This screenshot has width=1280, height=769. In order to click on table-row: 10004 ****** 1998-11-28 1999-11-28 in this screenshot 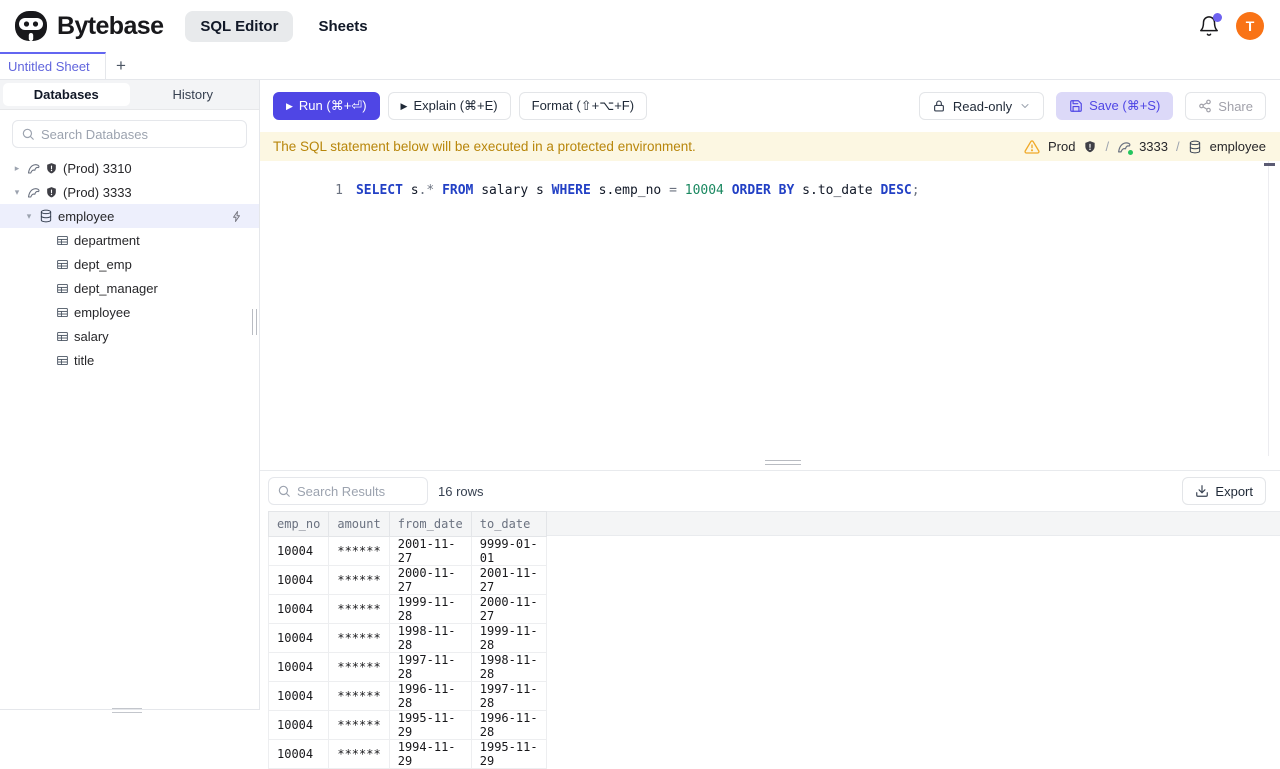, I will do `click(408, 638)`.